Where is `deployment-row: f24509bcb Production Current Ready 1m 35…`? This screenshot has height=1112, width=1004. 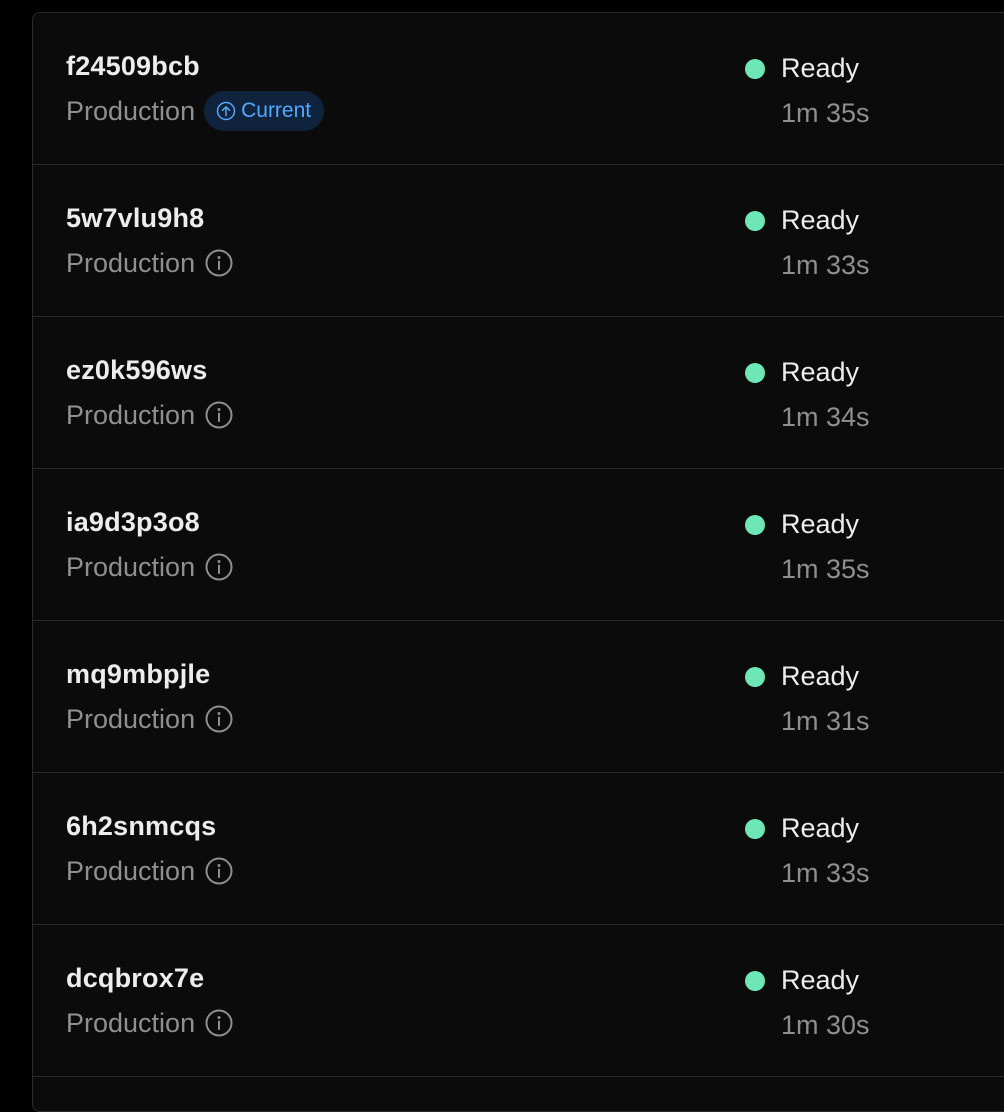
deployment-row: f24509bcb Production Current Ready 1m 35… is located at coordinates (518, 89).